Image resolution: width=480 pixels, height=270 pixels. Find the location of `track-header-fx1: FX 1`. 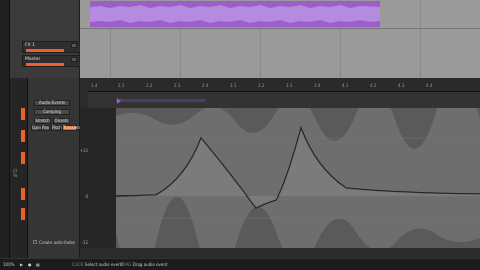

track-header-fx1: FX 1 is located at coordinates (55, 47).